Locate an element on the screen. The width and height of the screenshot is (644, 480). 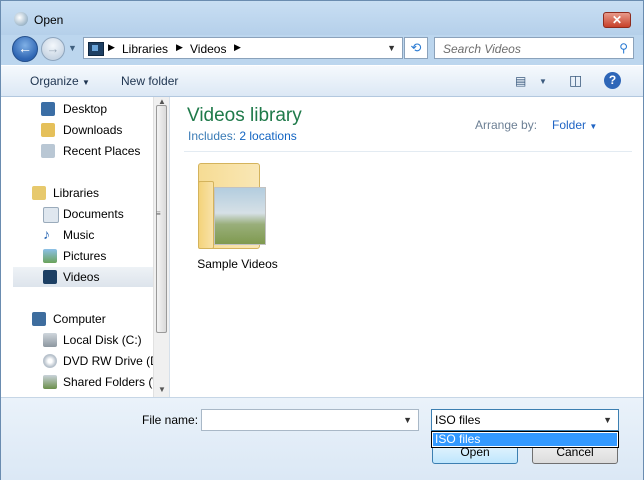
app-icon is located at coordinates (21, 19).